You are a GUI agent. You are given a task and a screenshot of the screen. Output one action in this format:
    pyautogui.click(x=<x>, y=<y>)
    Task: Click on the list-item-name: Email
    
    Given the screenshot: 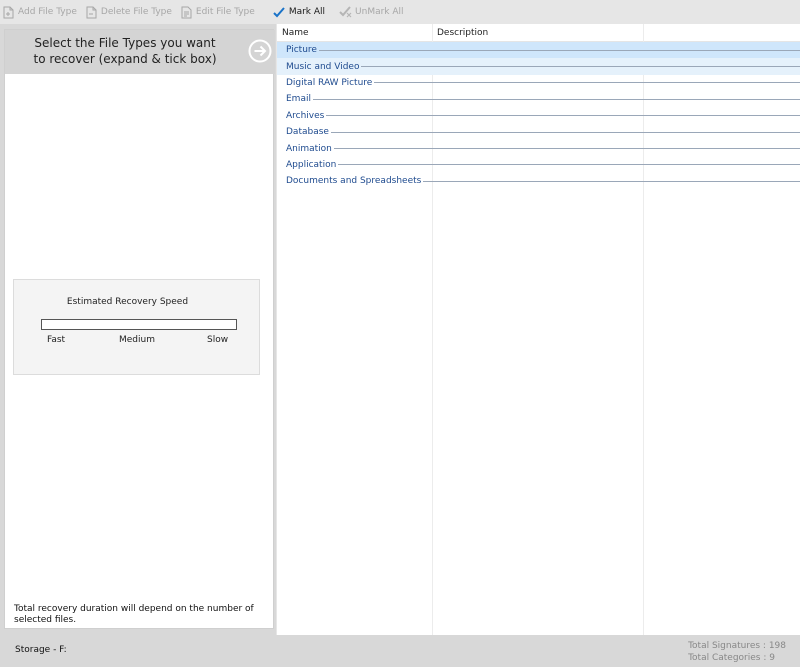 What is the action you would take?
    pyautogui.click(x=298, y=99)
    